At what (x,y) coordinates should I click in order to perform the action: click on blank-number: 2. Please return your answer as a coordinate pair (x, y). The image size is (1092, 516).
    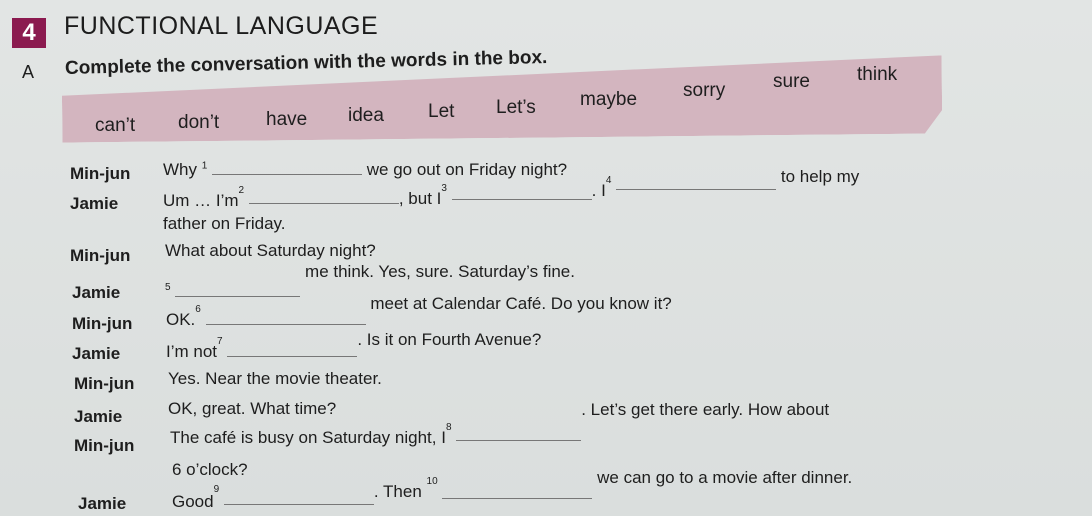
    Looking at the image, I should click on (241, 191).